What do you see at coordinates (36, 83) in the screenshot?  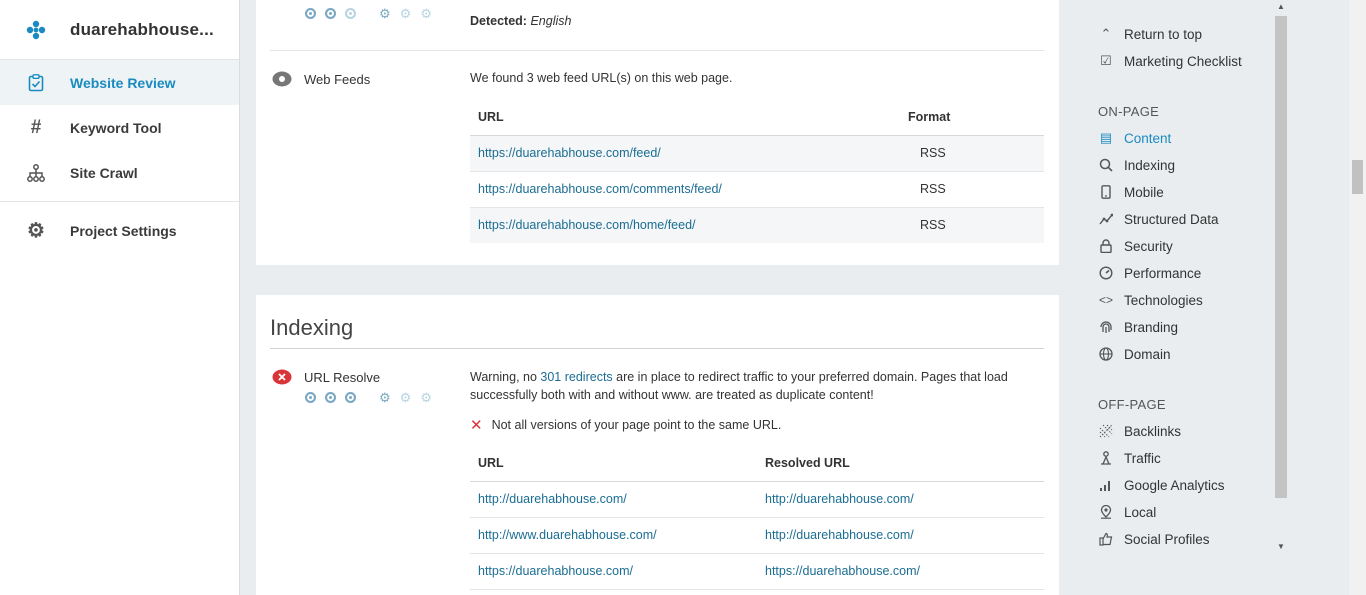 I see `clipboard-check-icon` at bounding box center [36, 83].